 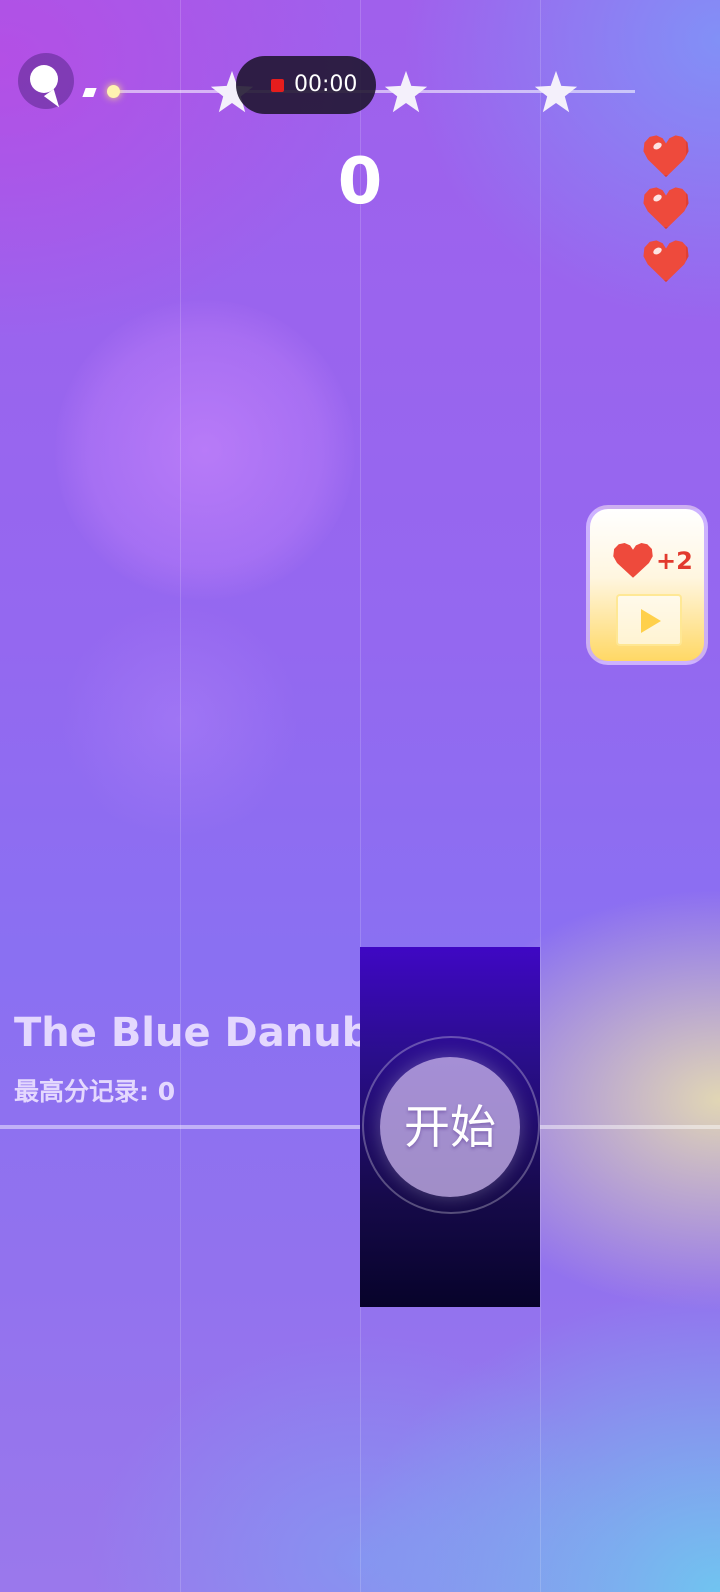 What do you see at coordinates (674, 561) in the screenshot?
I see `bonus-lives-label: +2` at bounding box center [674, 561].